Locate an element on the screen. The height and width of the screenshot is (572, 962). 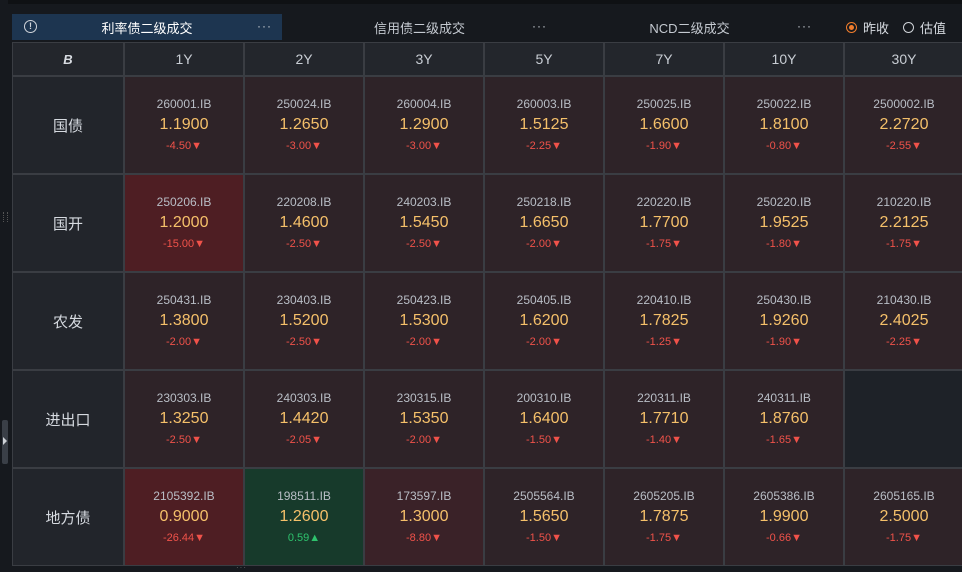
tab-credit-bond-secondary: 信用债二级成交 ··· is located at coordinates (419, 27).